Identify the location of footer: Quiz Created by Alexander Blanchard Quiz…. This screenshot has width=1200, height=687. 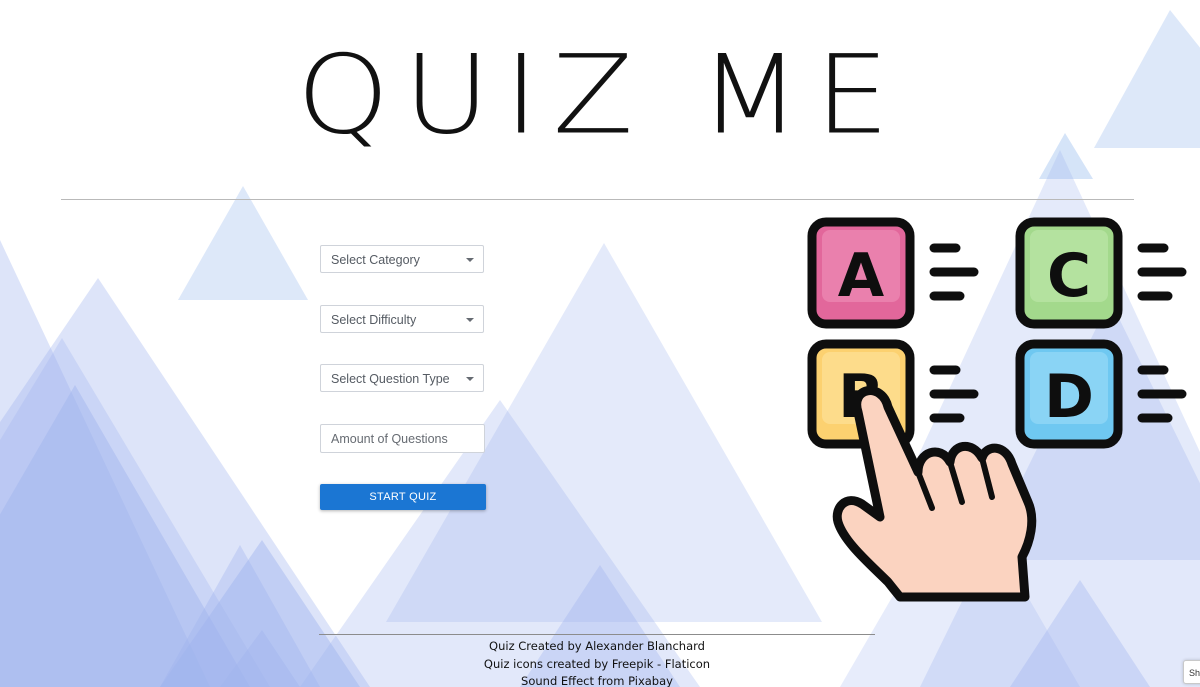
(597, 662).